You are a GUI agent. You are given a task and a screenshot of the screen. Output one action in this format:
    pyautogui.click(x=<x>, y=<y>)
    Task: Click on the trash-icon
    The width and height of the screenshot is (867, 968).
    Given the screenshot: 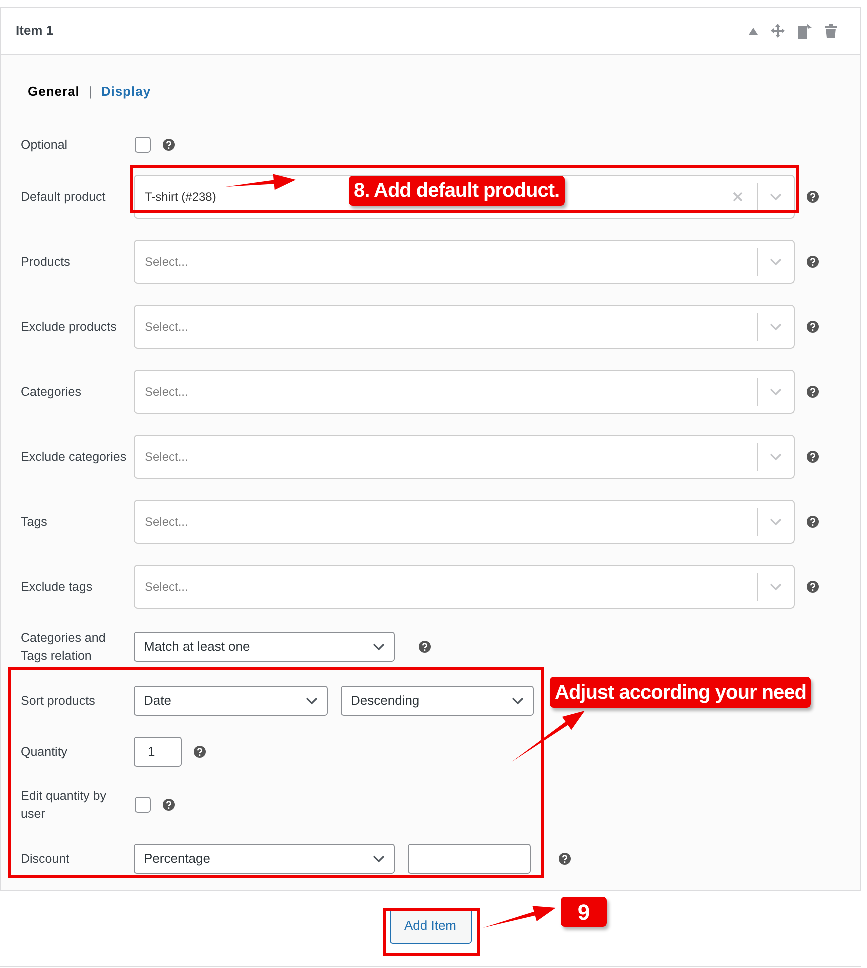 What is the action you would take?
    pyautogui.click(x=831, y=31)
    